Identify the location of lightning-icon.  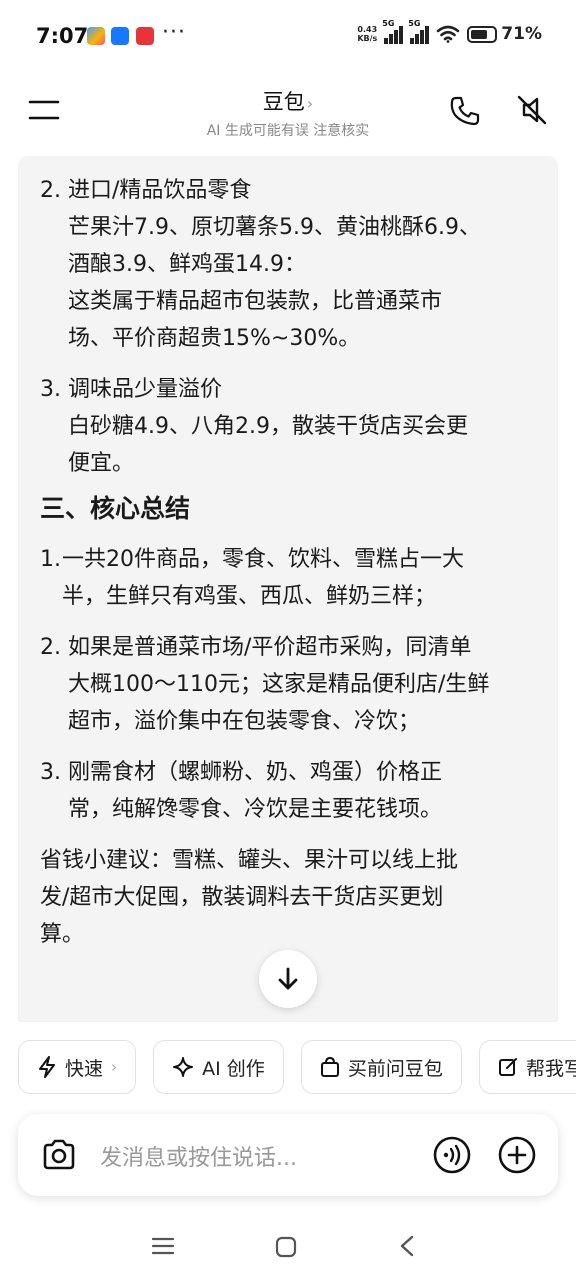
(47, 1067).